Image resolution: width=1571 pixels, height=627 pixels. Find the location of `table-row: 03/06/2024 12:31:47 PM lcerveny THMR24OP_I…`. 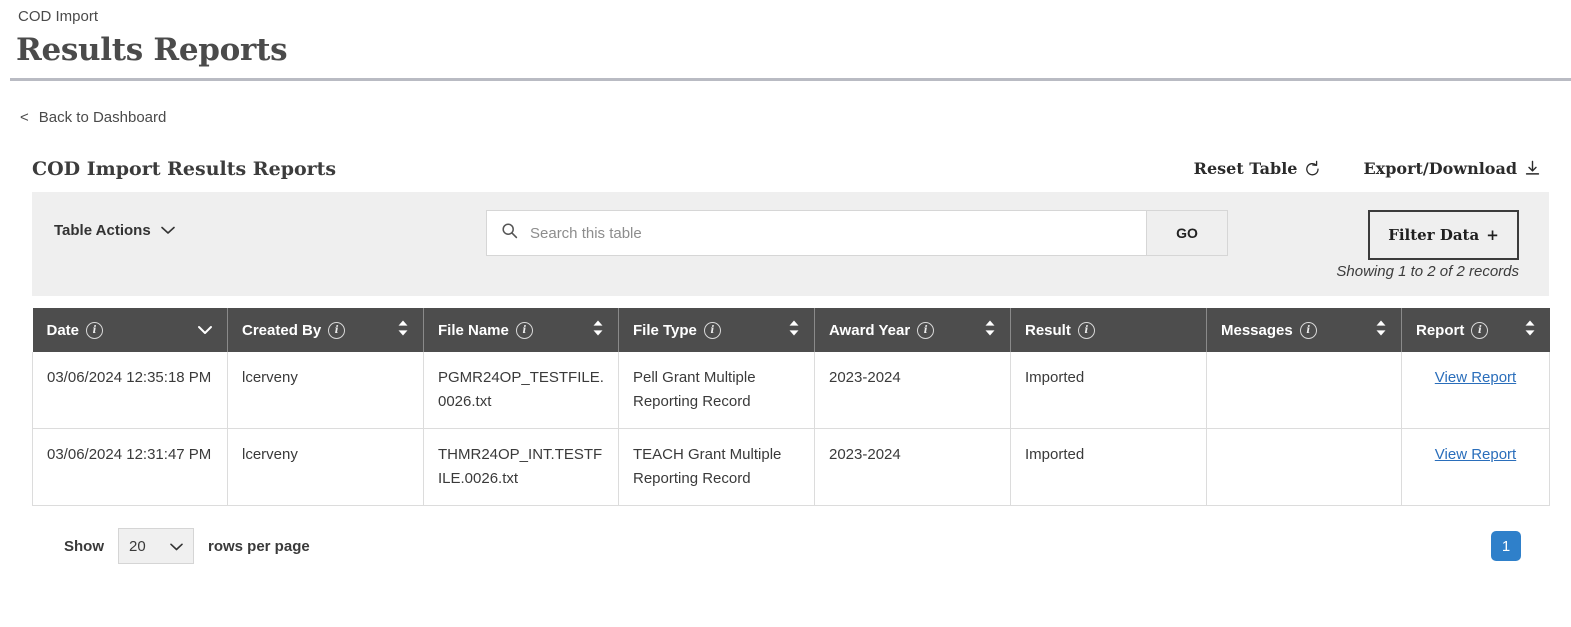

table-row: 03/06/2024 12:31:47 PM lcerveny THMR24OP_I… is located at coordinates (791, 467).